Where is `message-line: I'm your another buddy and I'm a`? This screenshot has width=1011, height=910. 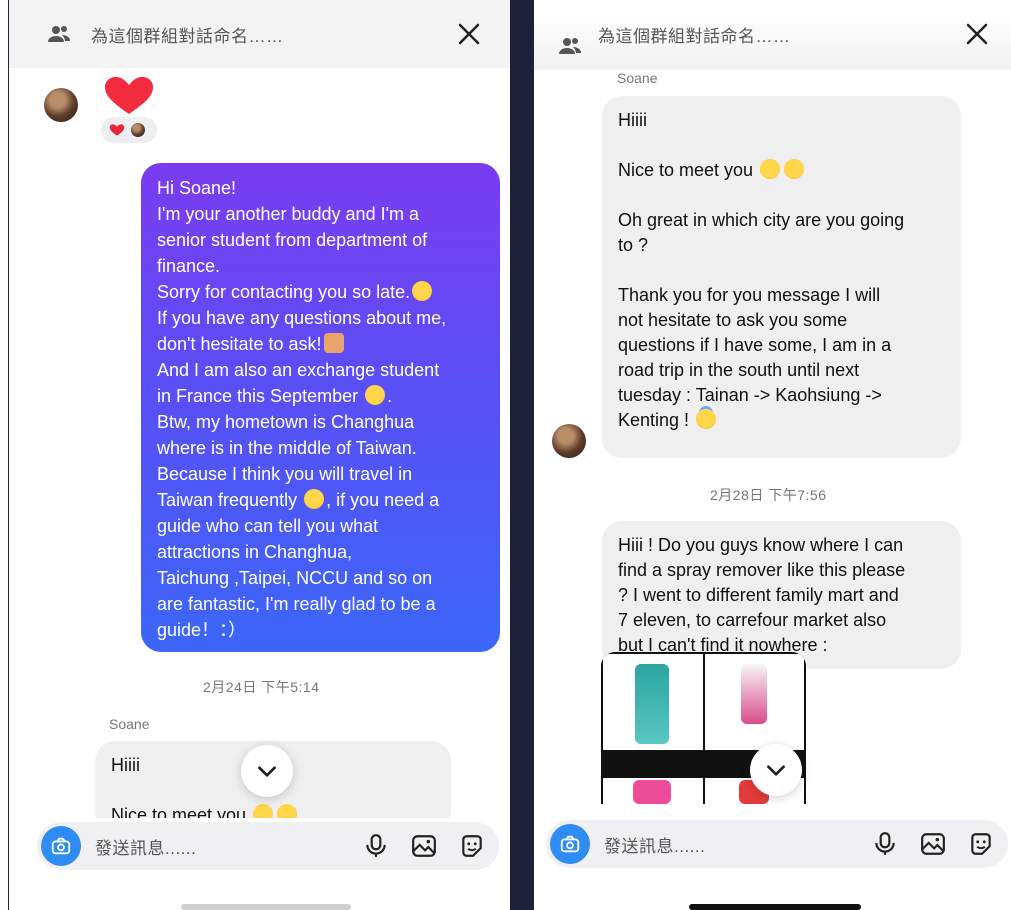 message-line: I'm your another buddy and I'm a is located at coordinates (288, 214).